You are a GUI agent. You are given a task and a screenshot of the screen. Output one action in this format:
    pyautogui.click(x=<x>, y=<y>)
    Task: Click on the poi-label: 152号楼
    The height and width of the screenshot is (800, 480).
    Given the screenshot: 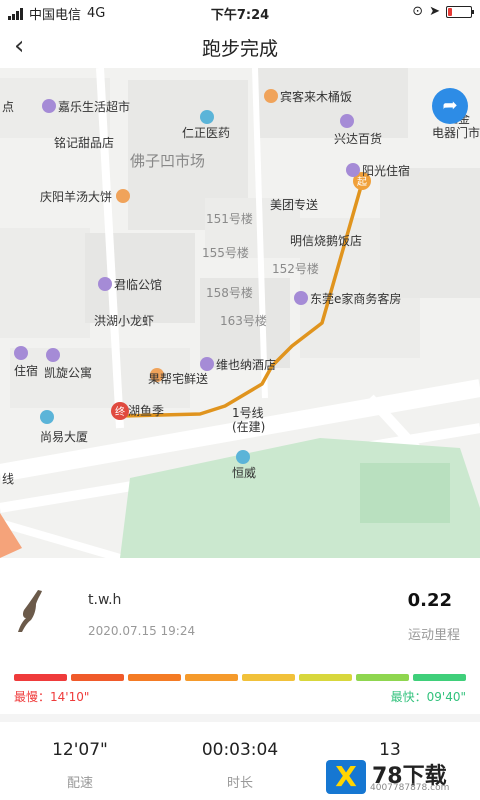 What is the action you would take?
    pyautogui.click(x=295, y=269)
    